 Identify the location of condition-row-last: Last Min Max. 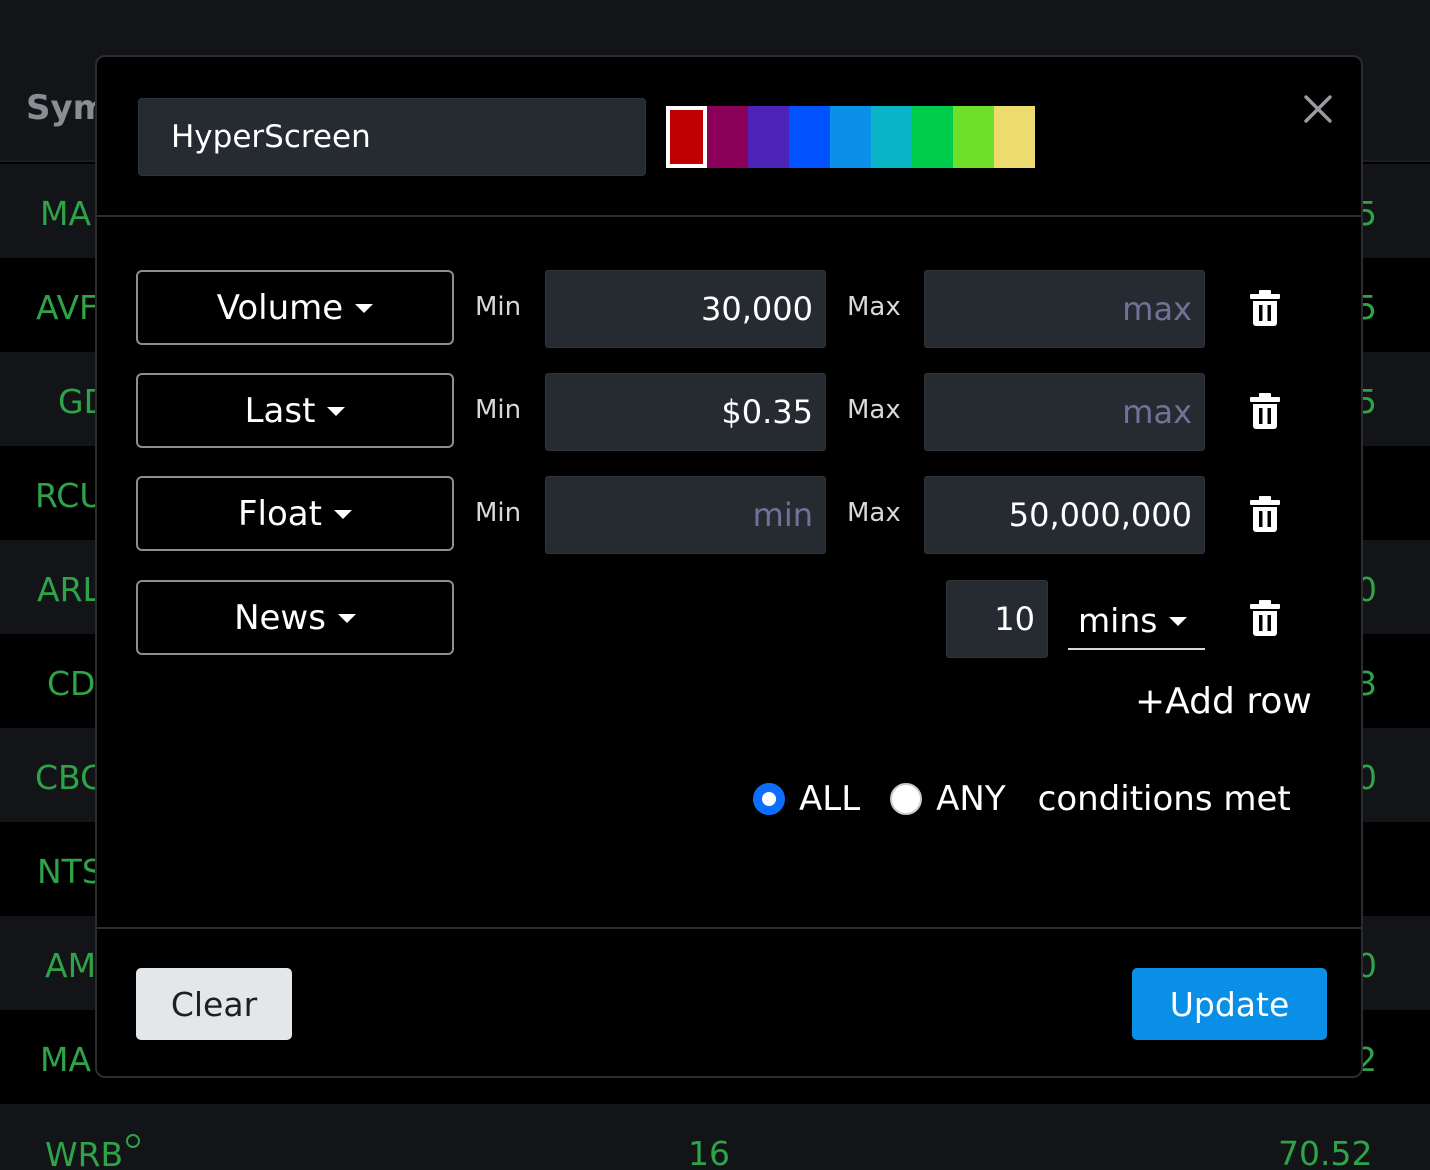
(729, 412).